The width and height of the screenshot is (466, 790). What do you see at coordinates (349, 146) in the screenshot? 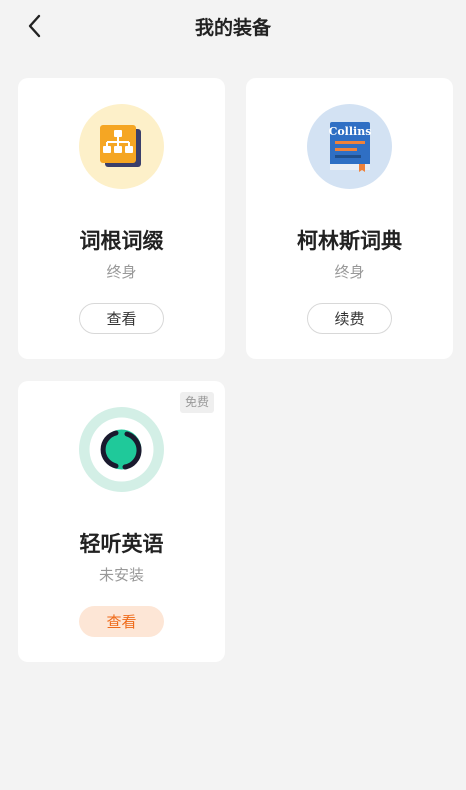
I see `collins-dictionary-icon: Collins` at bounding box center [349, 146].